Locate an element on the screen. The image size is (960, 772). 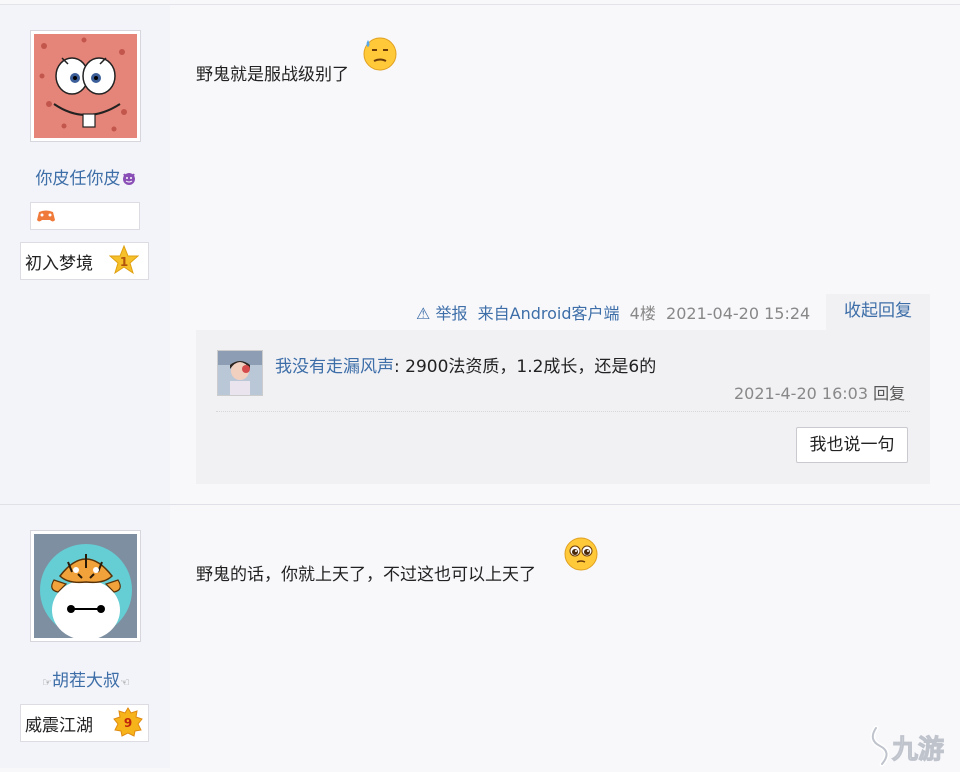
reply-user-avatar-icon is located at coordinates (240, 373).